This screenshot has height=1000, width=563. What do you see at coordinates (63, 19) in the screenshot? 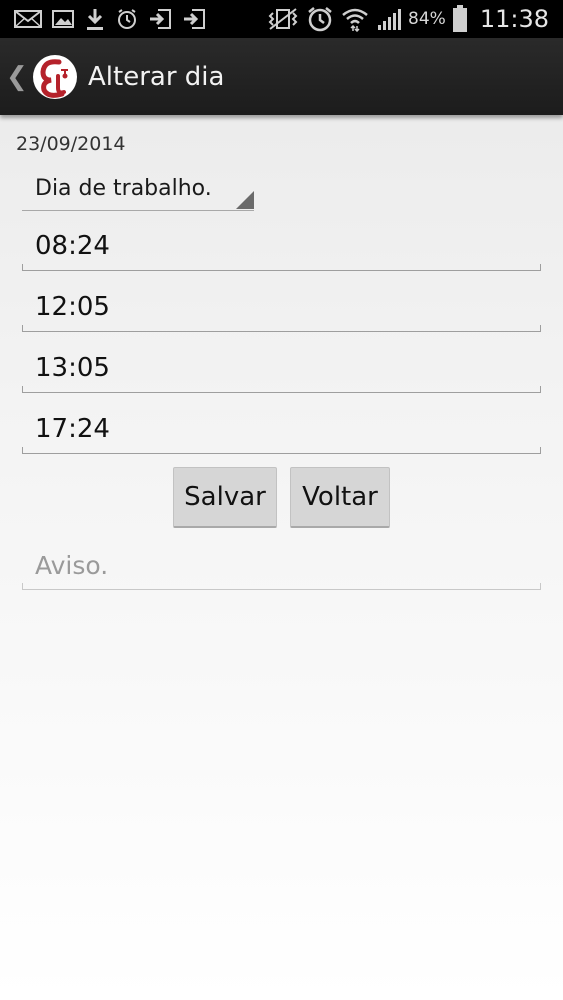
I see `image-icon` at bounding box center [63, 19].